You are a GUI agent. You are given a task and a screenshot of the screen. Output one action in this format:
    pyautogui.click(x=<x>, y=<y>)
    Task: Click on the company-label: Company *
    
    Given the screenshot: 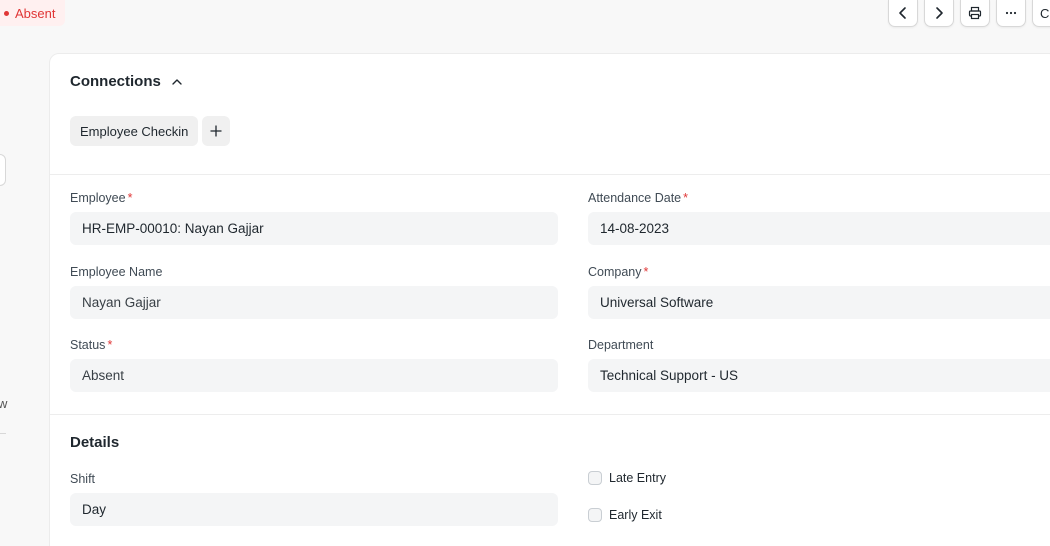 What is the action you would take?
    pyautogui.click(x=618, y=272)
    